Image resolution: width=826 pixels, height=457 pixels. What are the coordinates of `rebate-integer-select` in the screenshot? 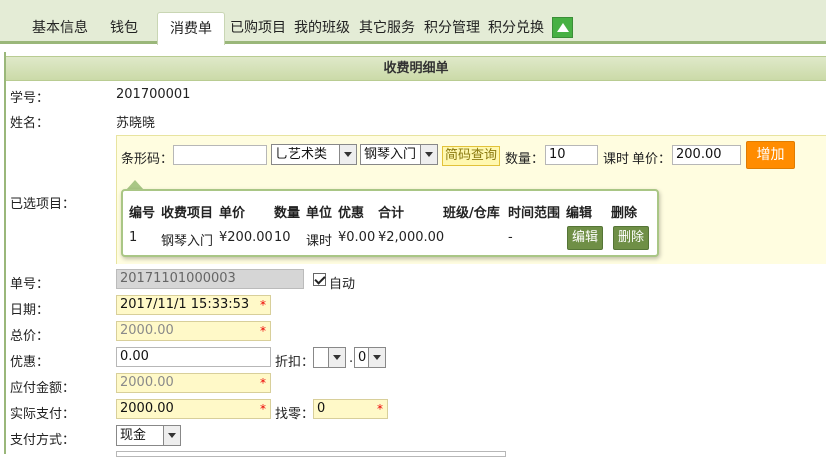 It's located at (329, 357).